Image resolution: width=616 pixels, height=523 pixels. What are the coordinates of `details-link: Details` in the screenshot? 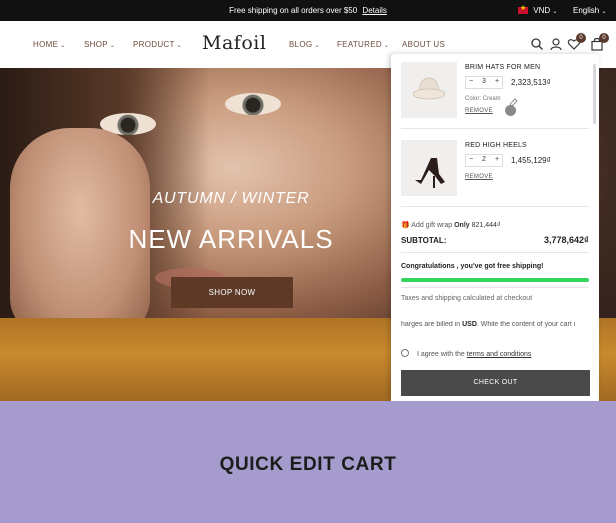 It's located at (374, 10).